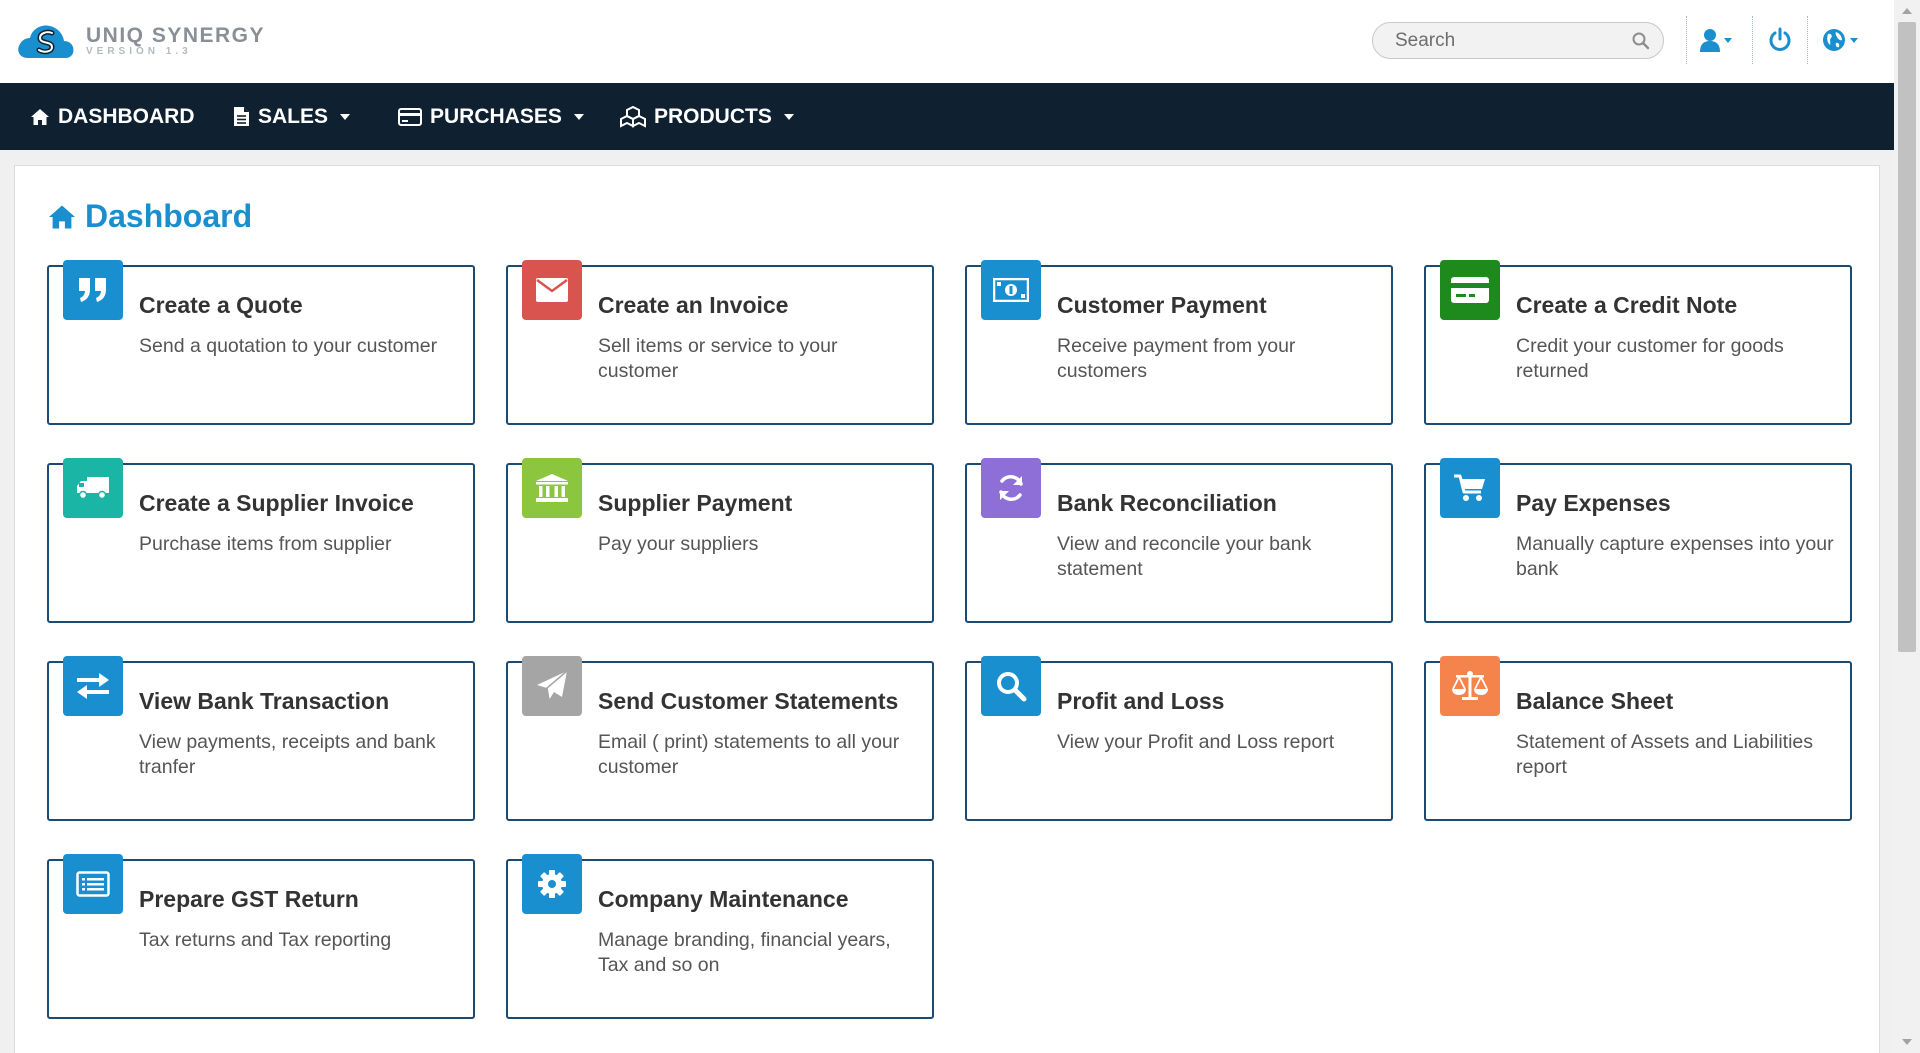 Image resolution: width=1920 pixels, height=1053 pixels. Describe the element at coordinates (1907, 11) in the screenshot. I see `scroll-up-arrow-icon` at that location.